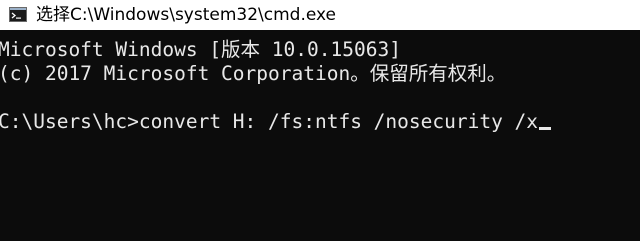  What do you see at coordinates (253, 73) in the screenshot?
I see `console-line-copyright: (c) 2017 Microsoft Corporation。保留所有权利。` at bounding box center [253, 73].